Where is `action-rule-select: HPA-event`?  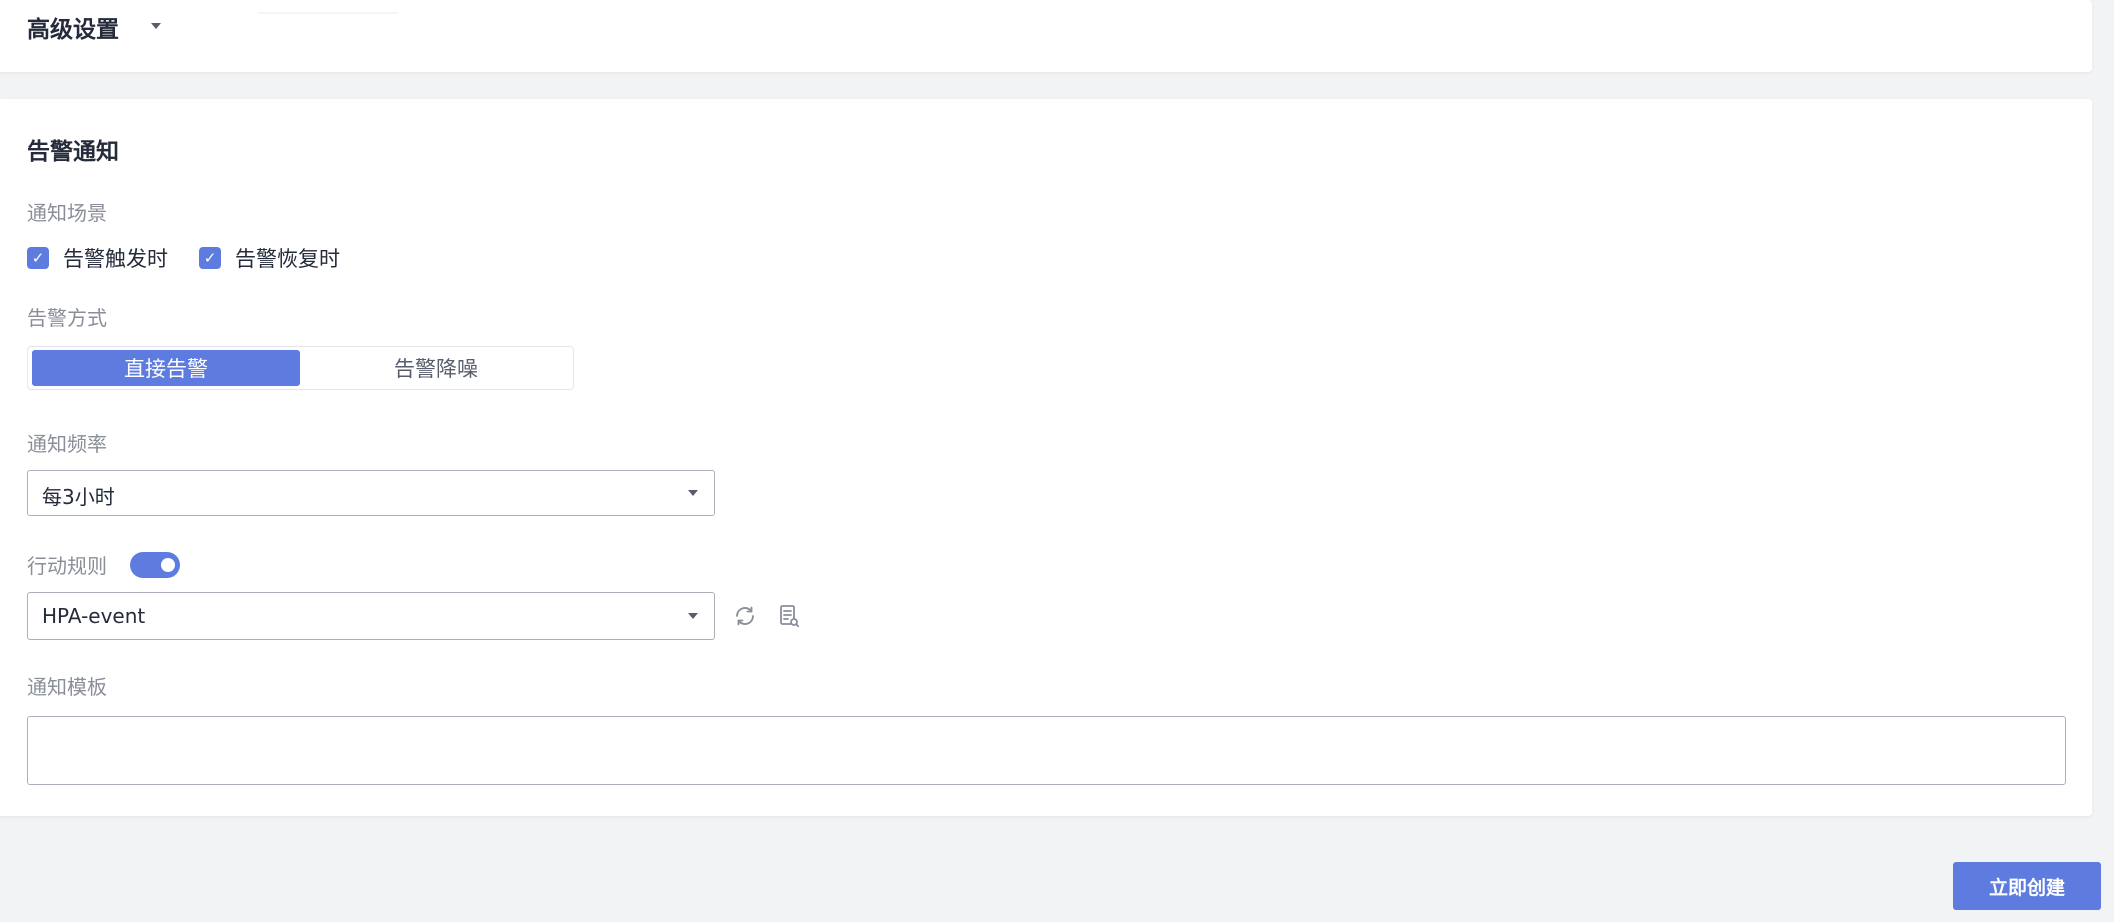
action-rule-select: HPA-event is located at coordinates (371, 616).